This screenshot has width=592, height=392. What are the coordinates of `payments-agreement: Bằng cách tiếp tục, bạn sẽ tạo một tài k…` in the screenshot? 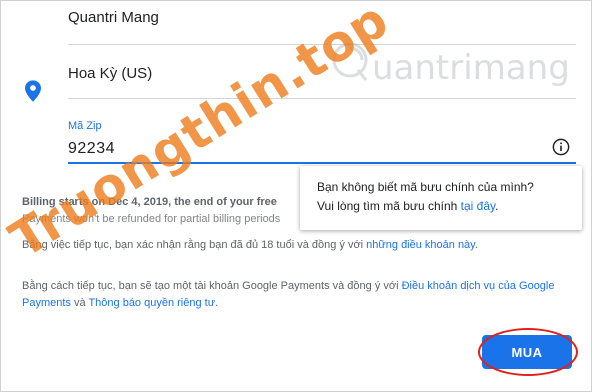 It's located at (294, 295).